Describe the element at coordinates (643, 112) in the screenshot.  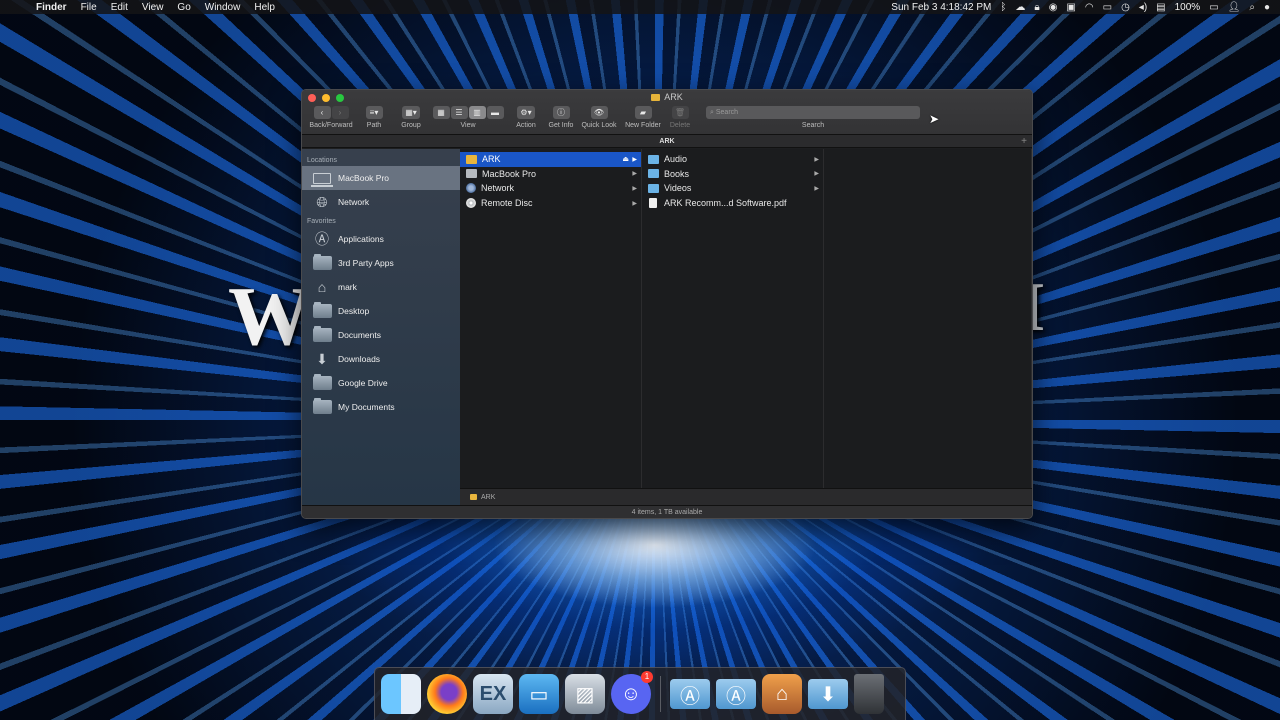
I see `new-folder-button: ▰` at that location.